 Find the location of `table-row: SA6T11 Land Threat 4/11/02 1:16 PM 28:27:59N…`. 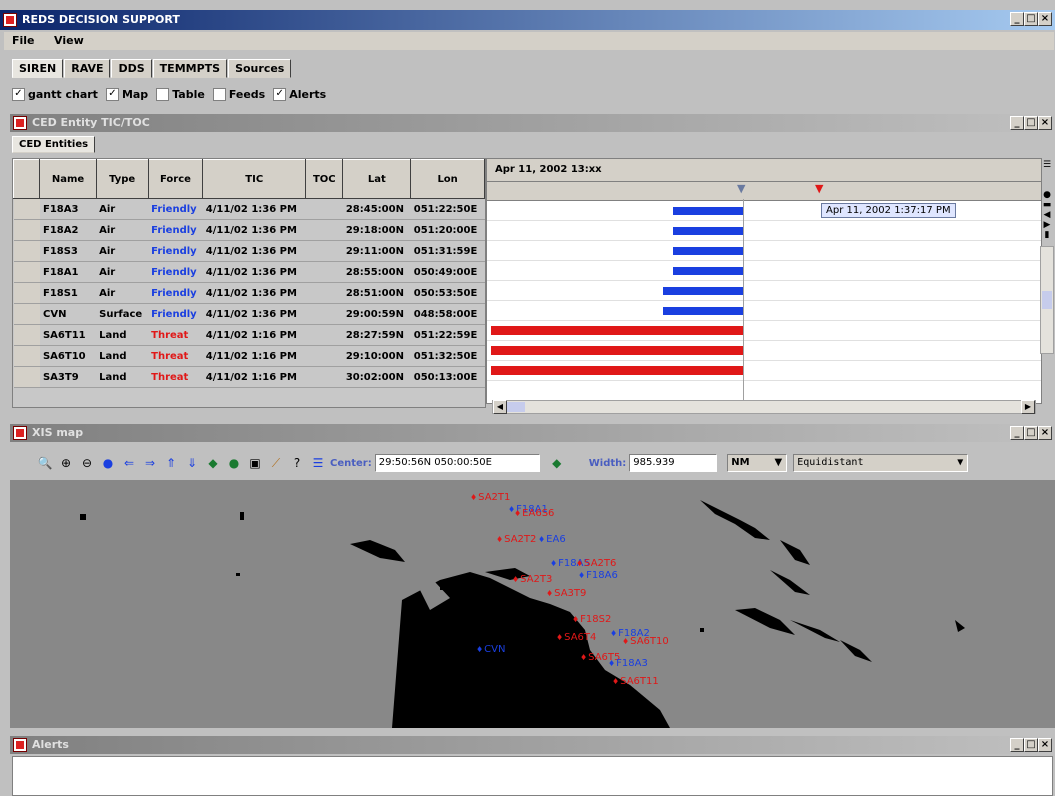

table-row: SA6T11 Land Threat 4/11/02 1:16 PM 28:27:59N… is located at coordinates (249, 335).